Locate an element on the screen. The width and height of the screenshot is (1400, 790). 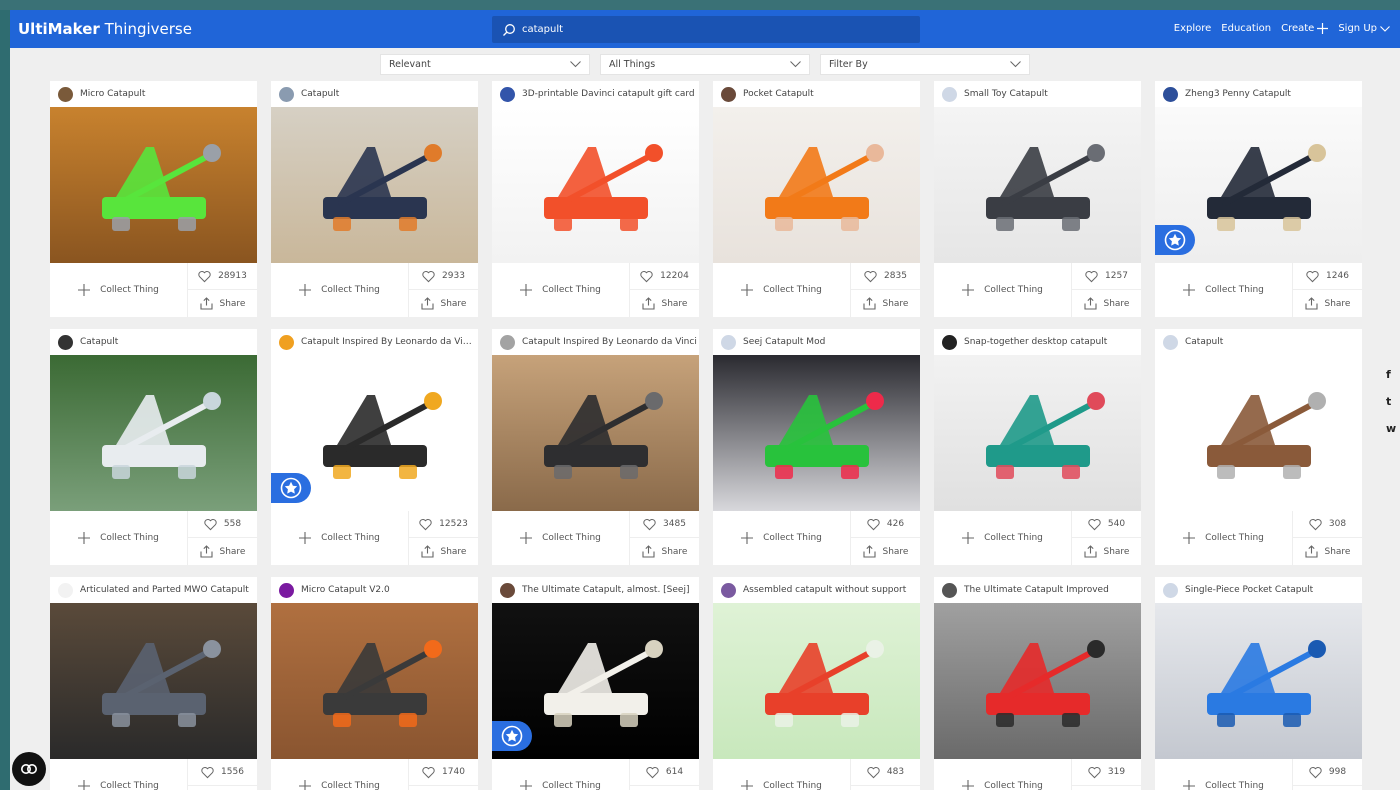
thing-title: Small Toy Catapult is located at coordinates (1051, 94).